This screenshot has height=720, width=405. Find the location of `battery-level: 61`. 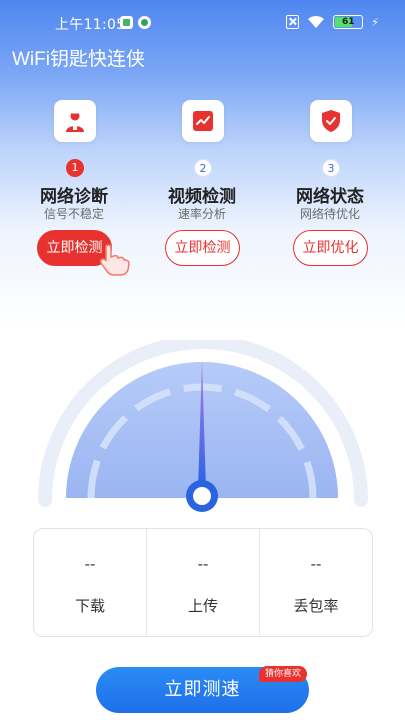

battery-level: 61 is located at coordinates (348, 22).